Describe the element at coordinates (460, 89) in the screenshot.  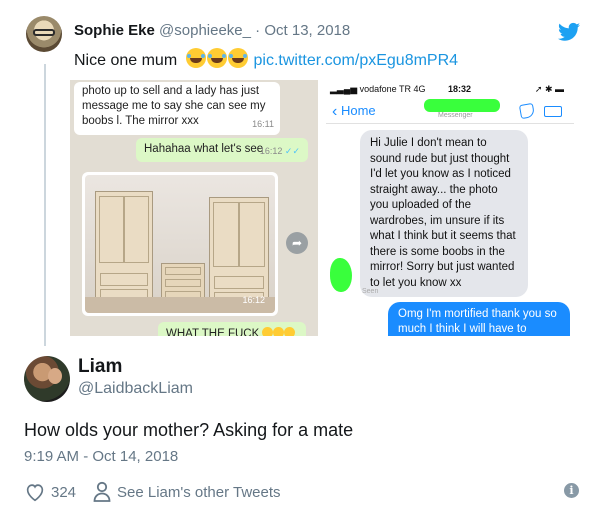
I see `status-clock: 18:32` at that location.